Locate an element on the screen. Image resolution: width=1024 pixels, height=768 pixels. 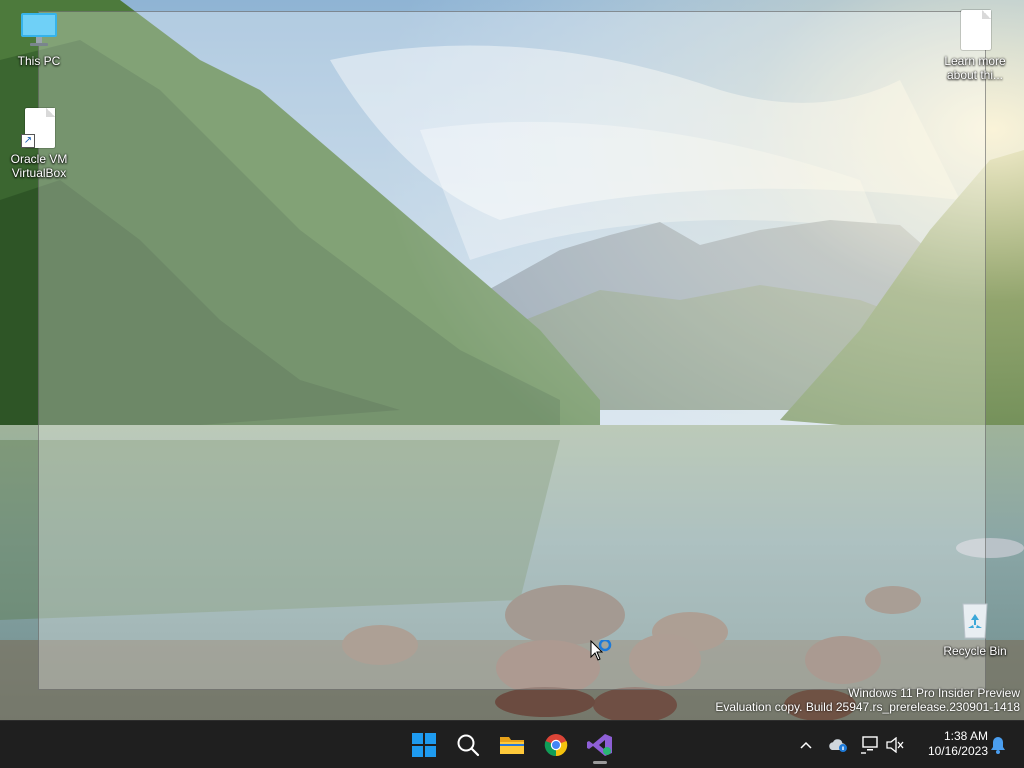
start-button is located at coordinates (424, 745).